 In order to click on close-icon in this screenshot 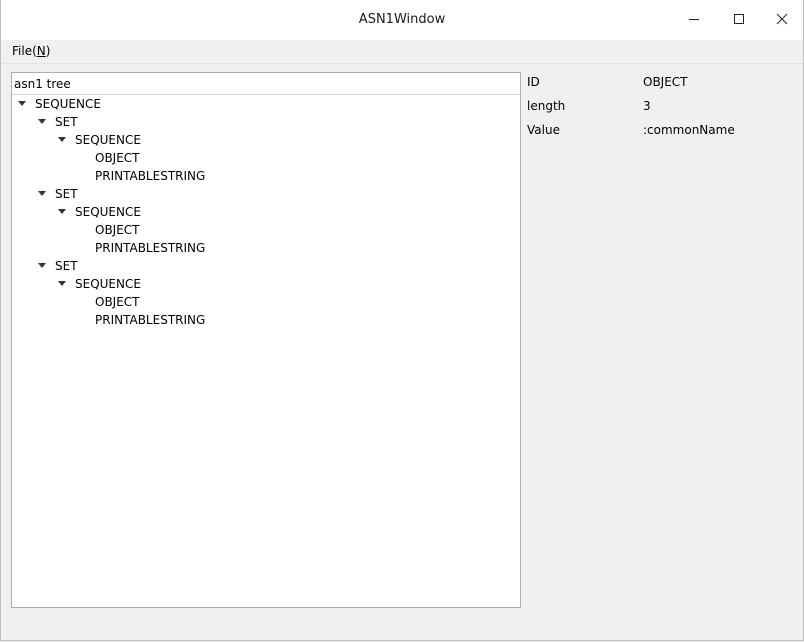, I will do `click(782, 19)`.